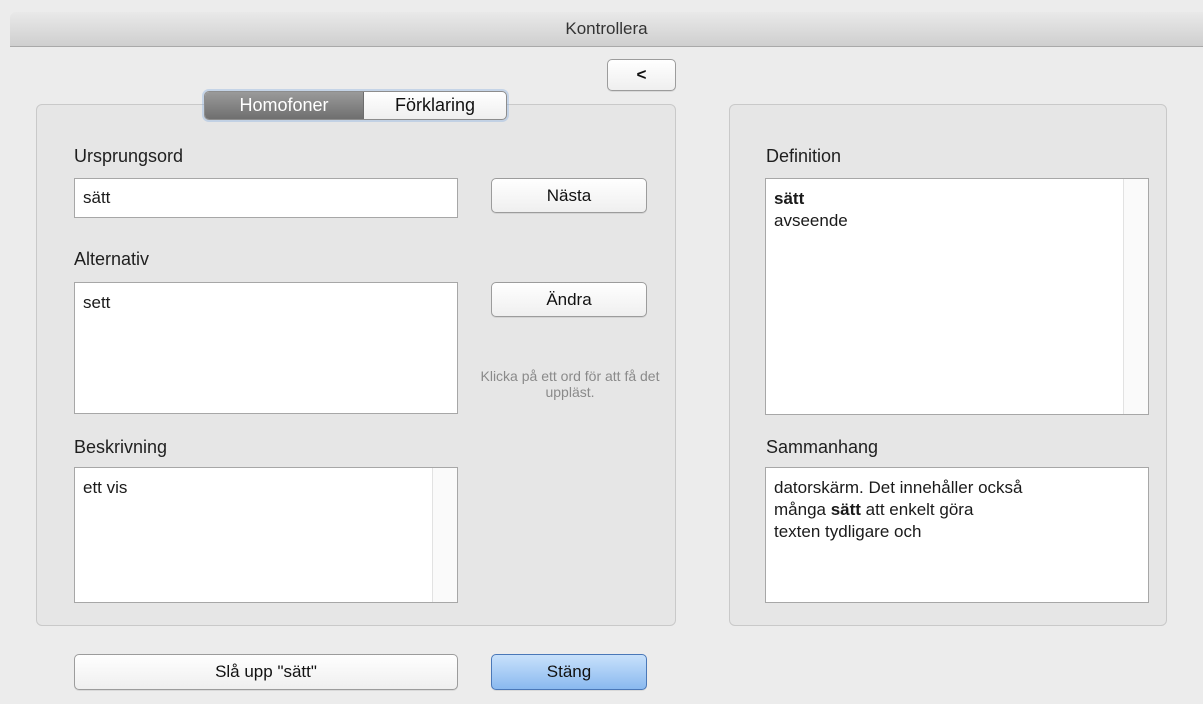  What do you see at coordinates (97, 197) in the screenshot?
I see `origin-word-value: sätt` at bounding box center [97, 197].